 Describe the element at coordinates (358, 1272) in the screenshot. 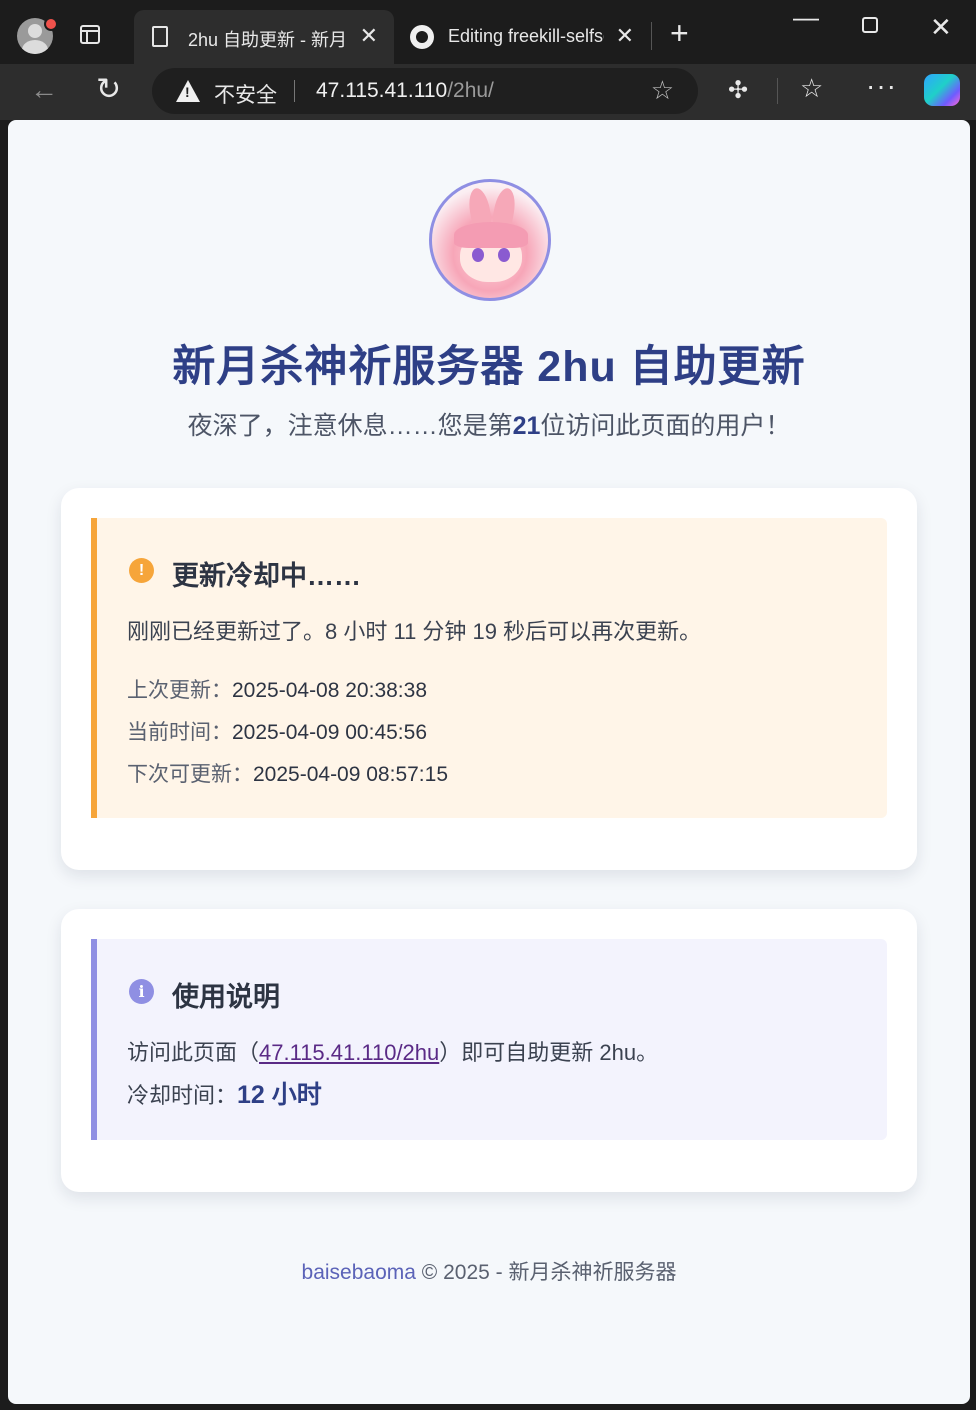

I see `footer-author: baisebaoma` at that location.